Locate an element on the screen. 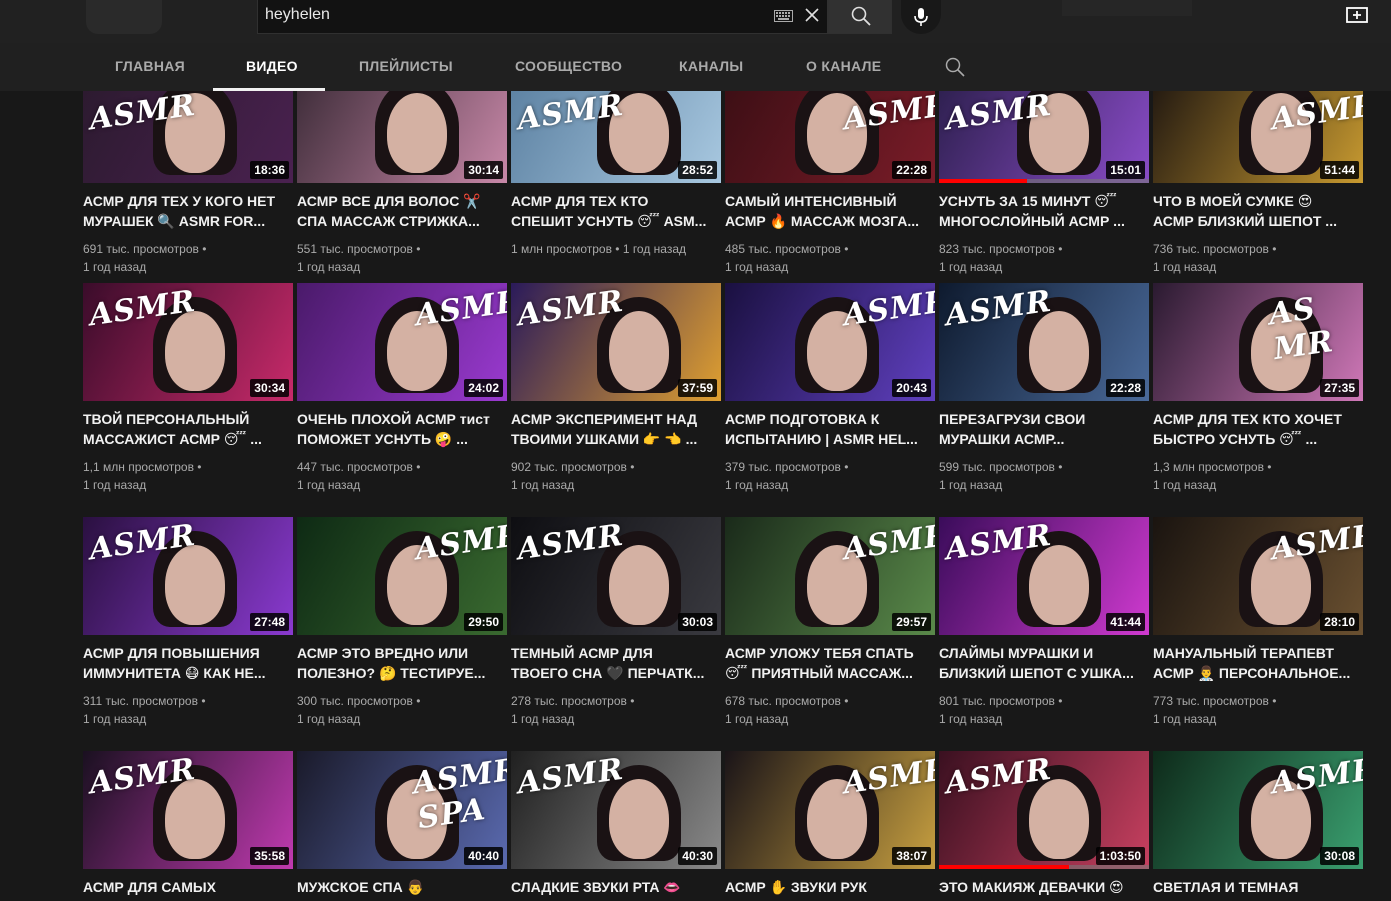 The image size is (1391, 901). logo is located at coordinates (124, 17).